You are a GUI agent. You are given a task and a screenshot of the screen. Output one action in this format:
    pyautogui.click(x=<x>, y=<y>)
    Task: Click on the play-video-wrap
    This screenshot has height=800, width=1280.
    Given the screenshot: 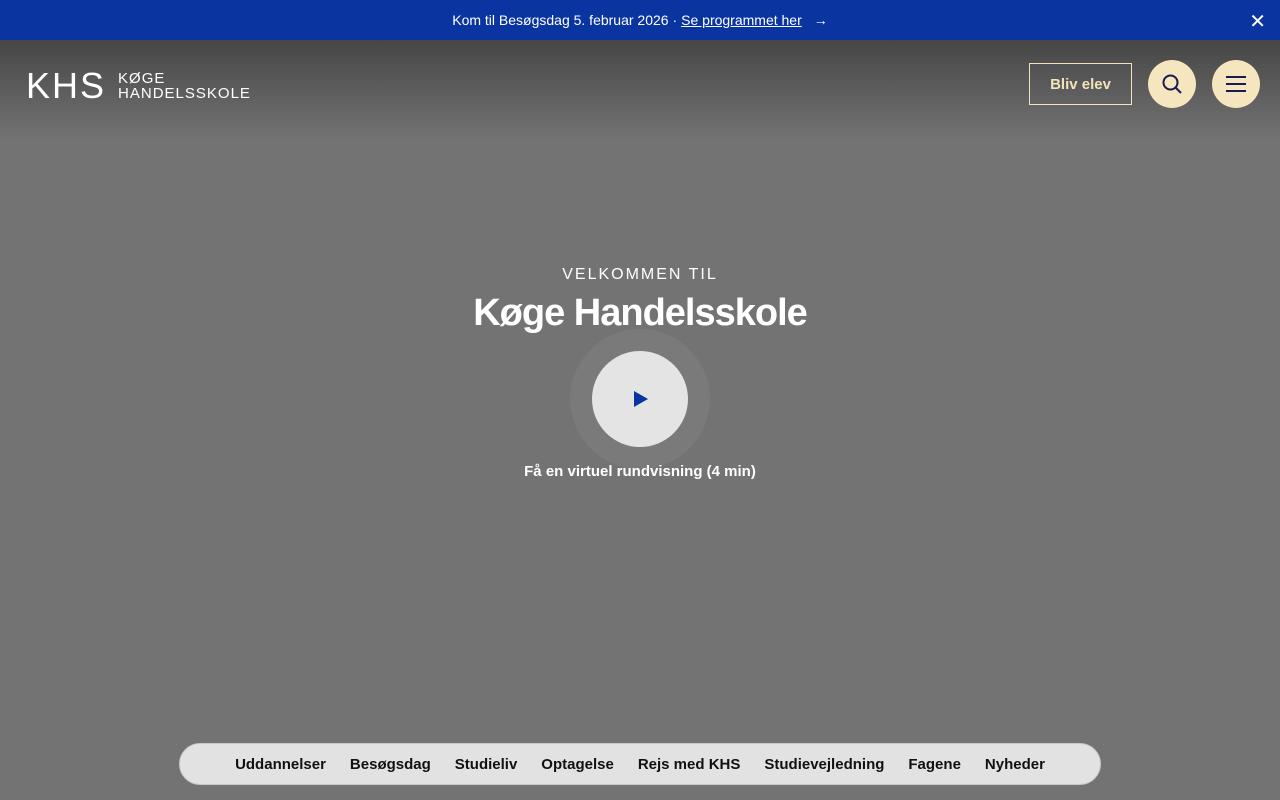 What is the action you would take?
    pyautogui.click(x=640, y=399)
    